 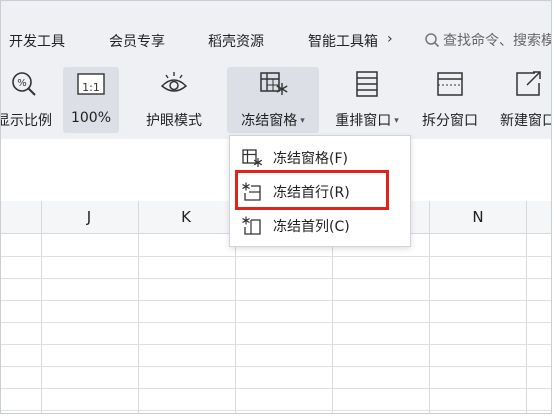 What do you see at coordinates (91, 118) in the screenshot?
I see `zoom-100-label: 100%` at bounding box center [91, 118].